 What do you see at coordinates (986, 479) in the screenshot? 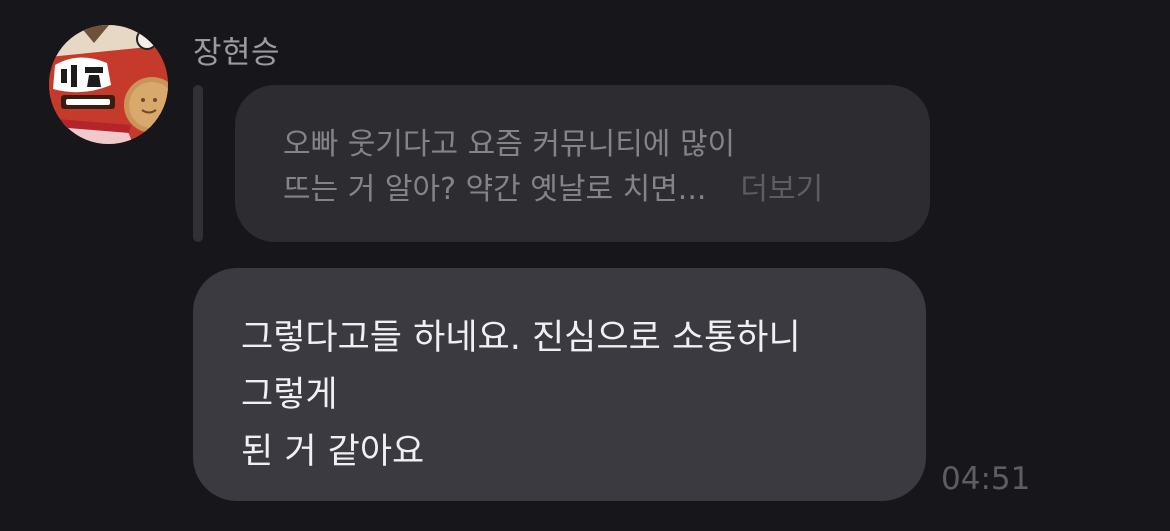
I see `message-timestamp: 04:51` at bounding box center [986, 479].